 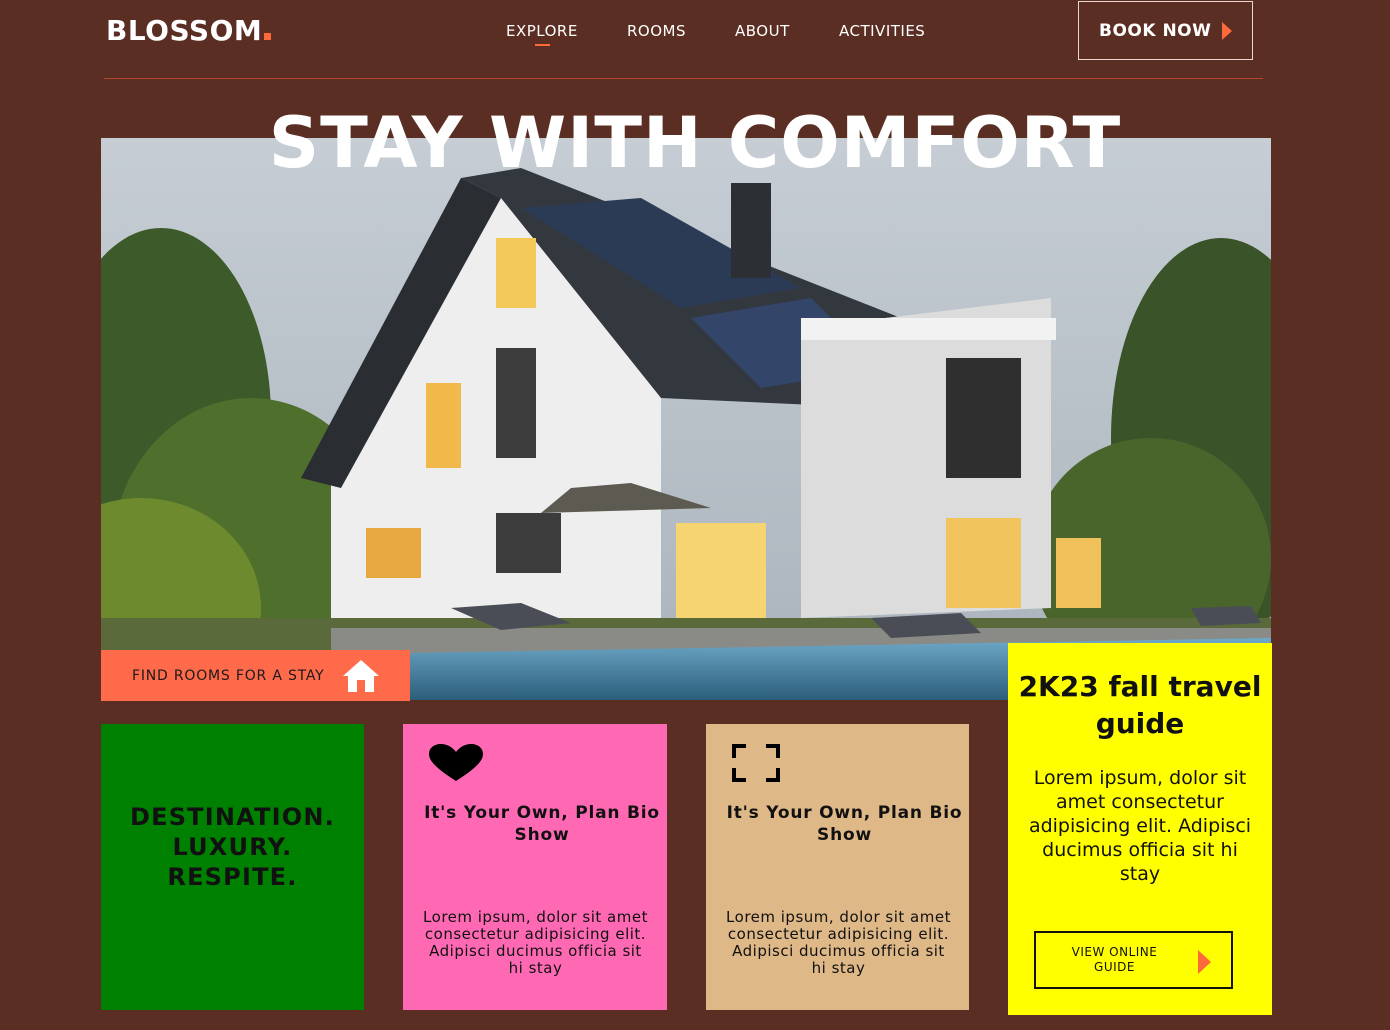 I want to click on feature-card-destination: DESTINATION. LUXURY. RESPITE., so click(x=232, y=867).